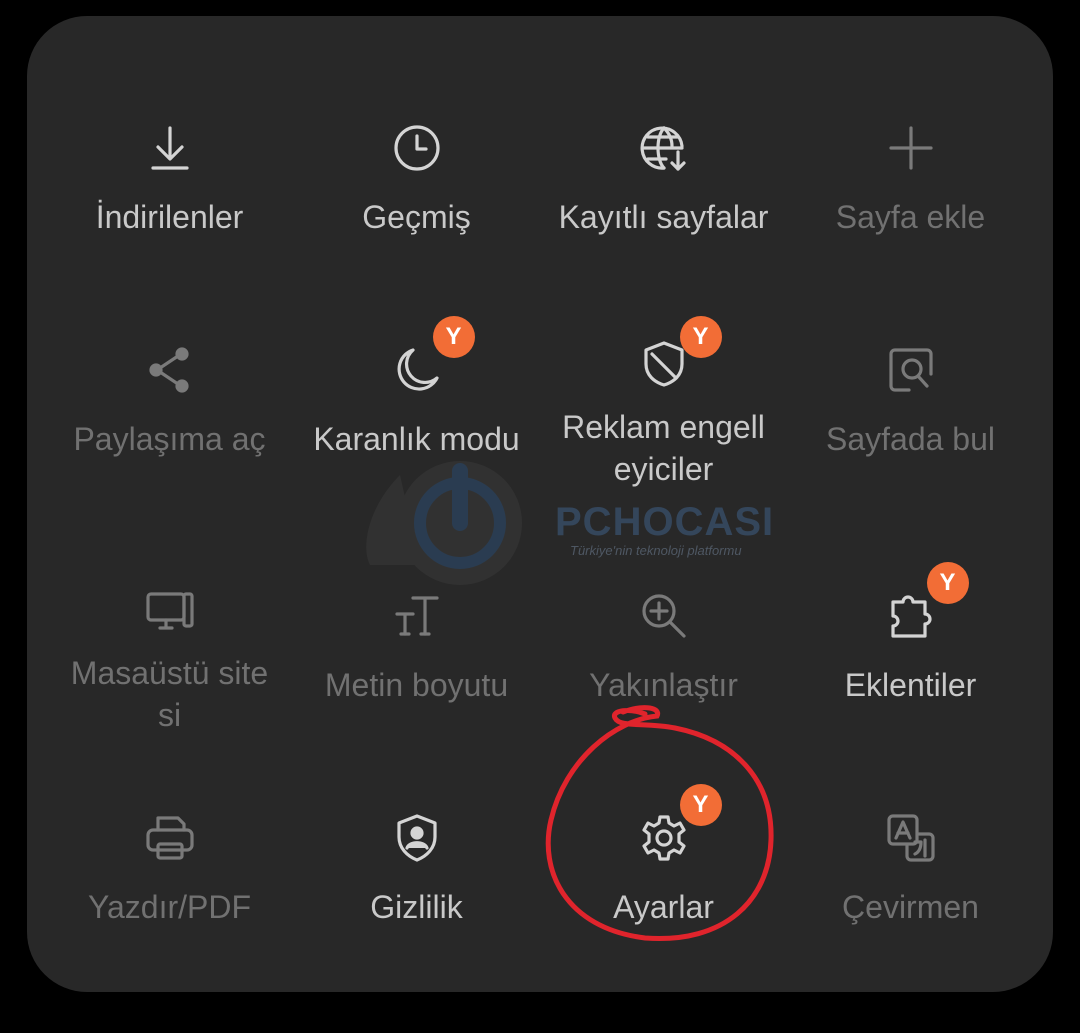 The image size is (1080, 1033). I want to click on download-icon, so click(170, 148).